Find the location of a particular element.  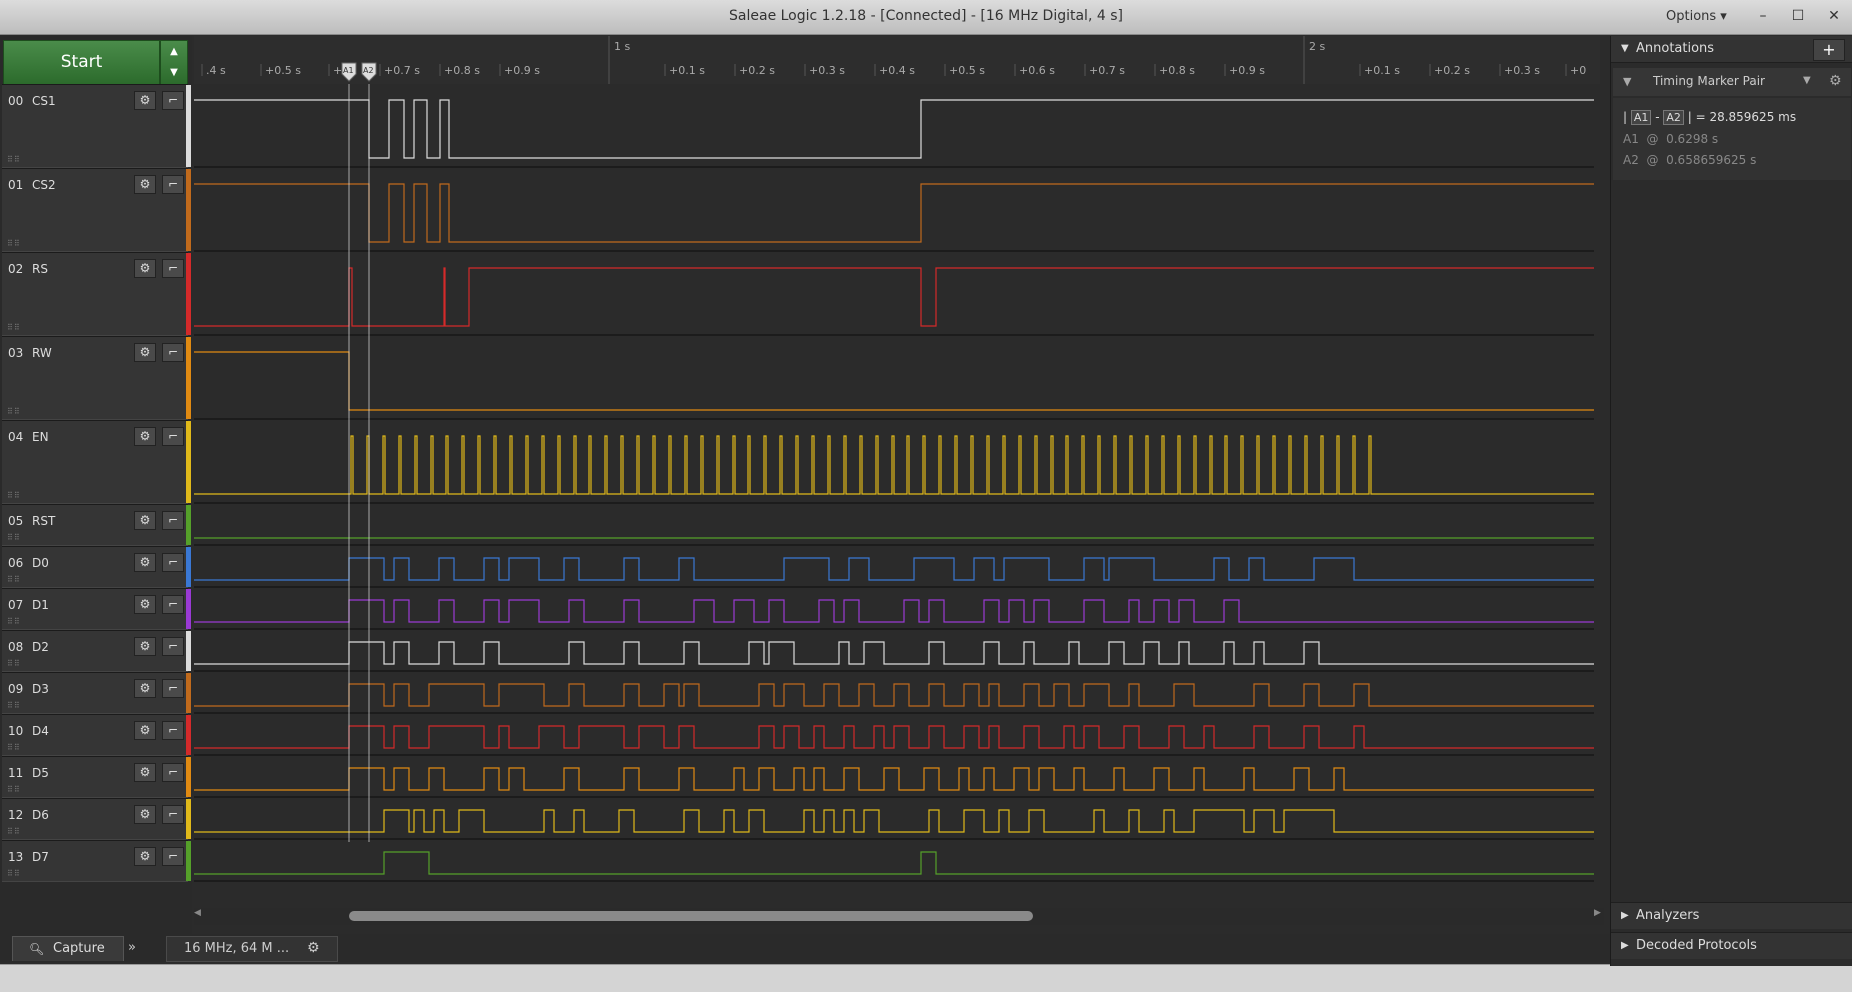

channel-name: D1 is located at coordinates (40, 605).